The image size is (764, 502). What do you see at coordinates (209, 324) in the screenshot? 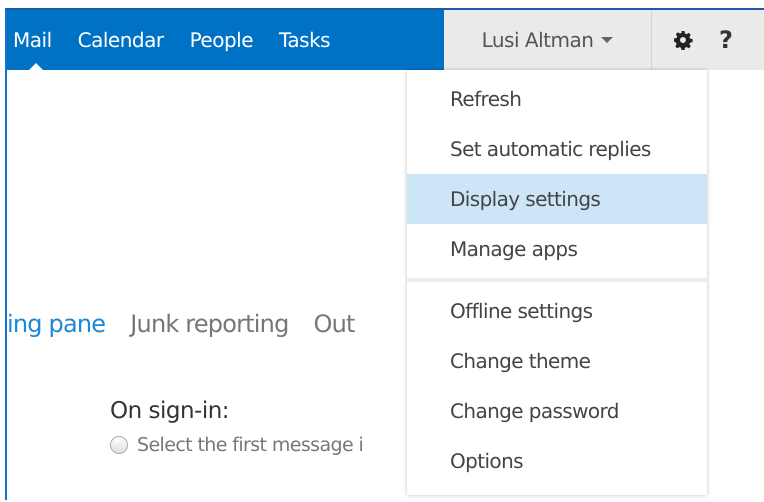
I see `settings-tab: Junk reporting` at bounding box center [209, 324].